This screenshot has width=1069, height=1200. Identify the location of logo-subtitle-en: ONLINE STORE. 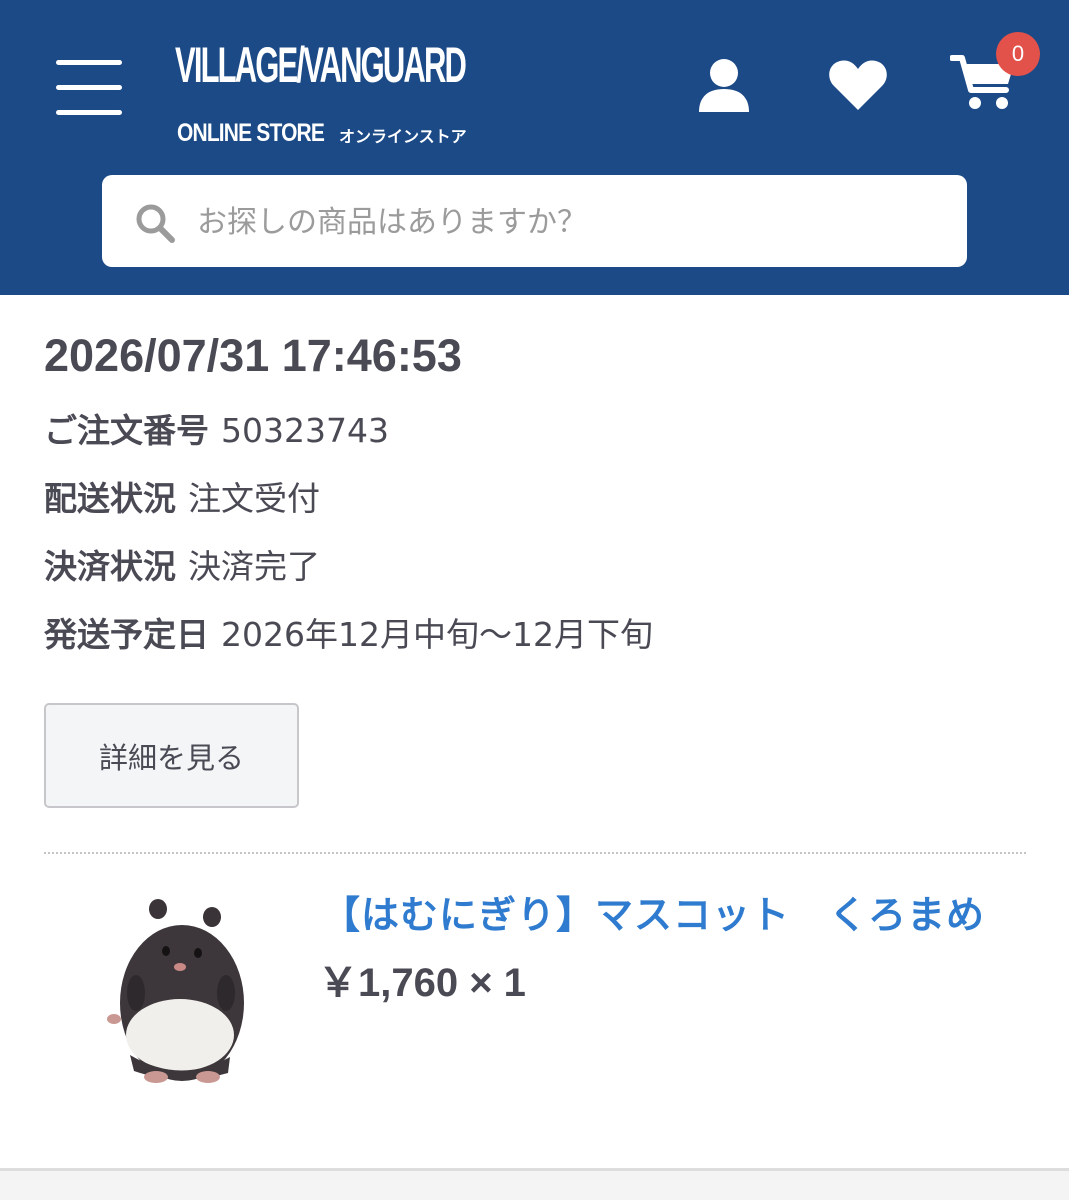
(251, 133).